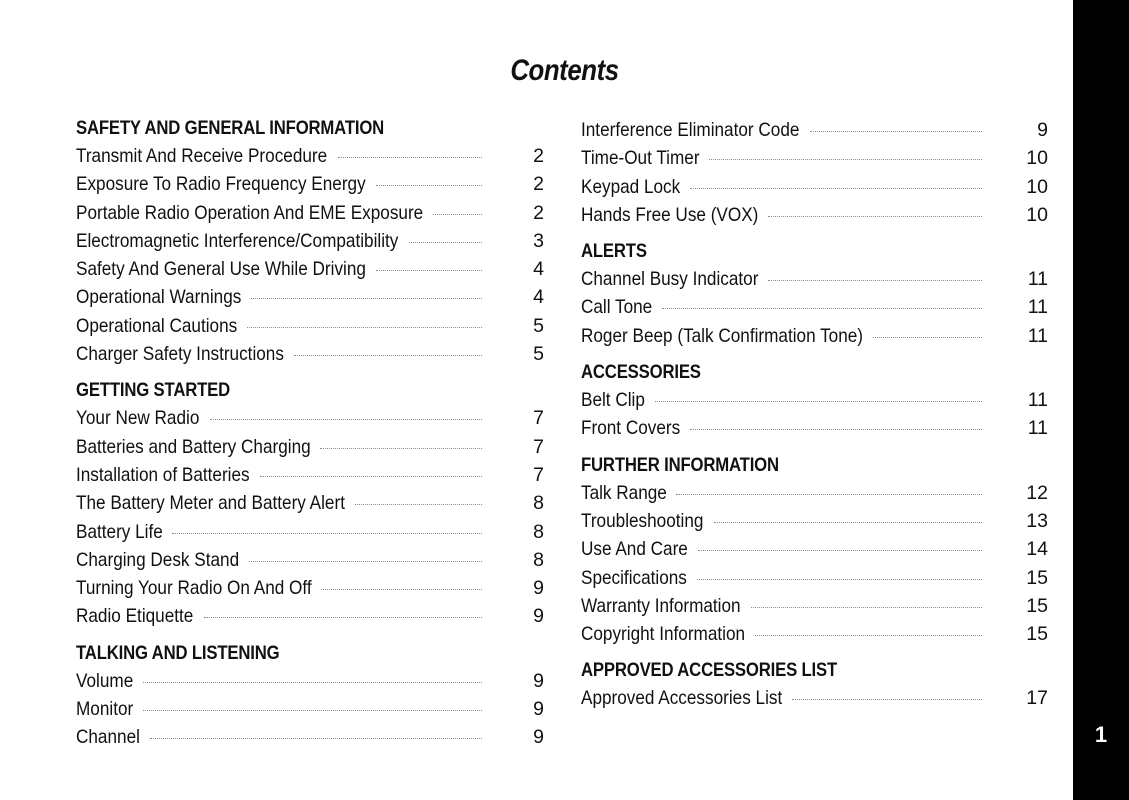  What do you see at coordinates (617, 307) in the screenshot?
I see `entry-label: Call Tone` at bounding box center [617, 307].